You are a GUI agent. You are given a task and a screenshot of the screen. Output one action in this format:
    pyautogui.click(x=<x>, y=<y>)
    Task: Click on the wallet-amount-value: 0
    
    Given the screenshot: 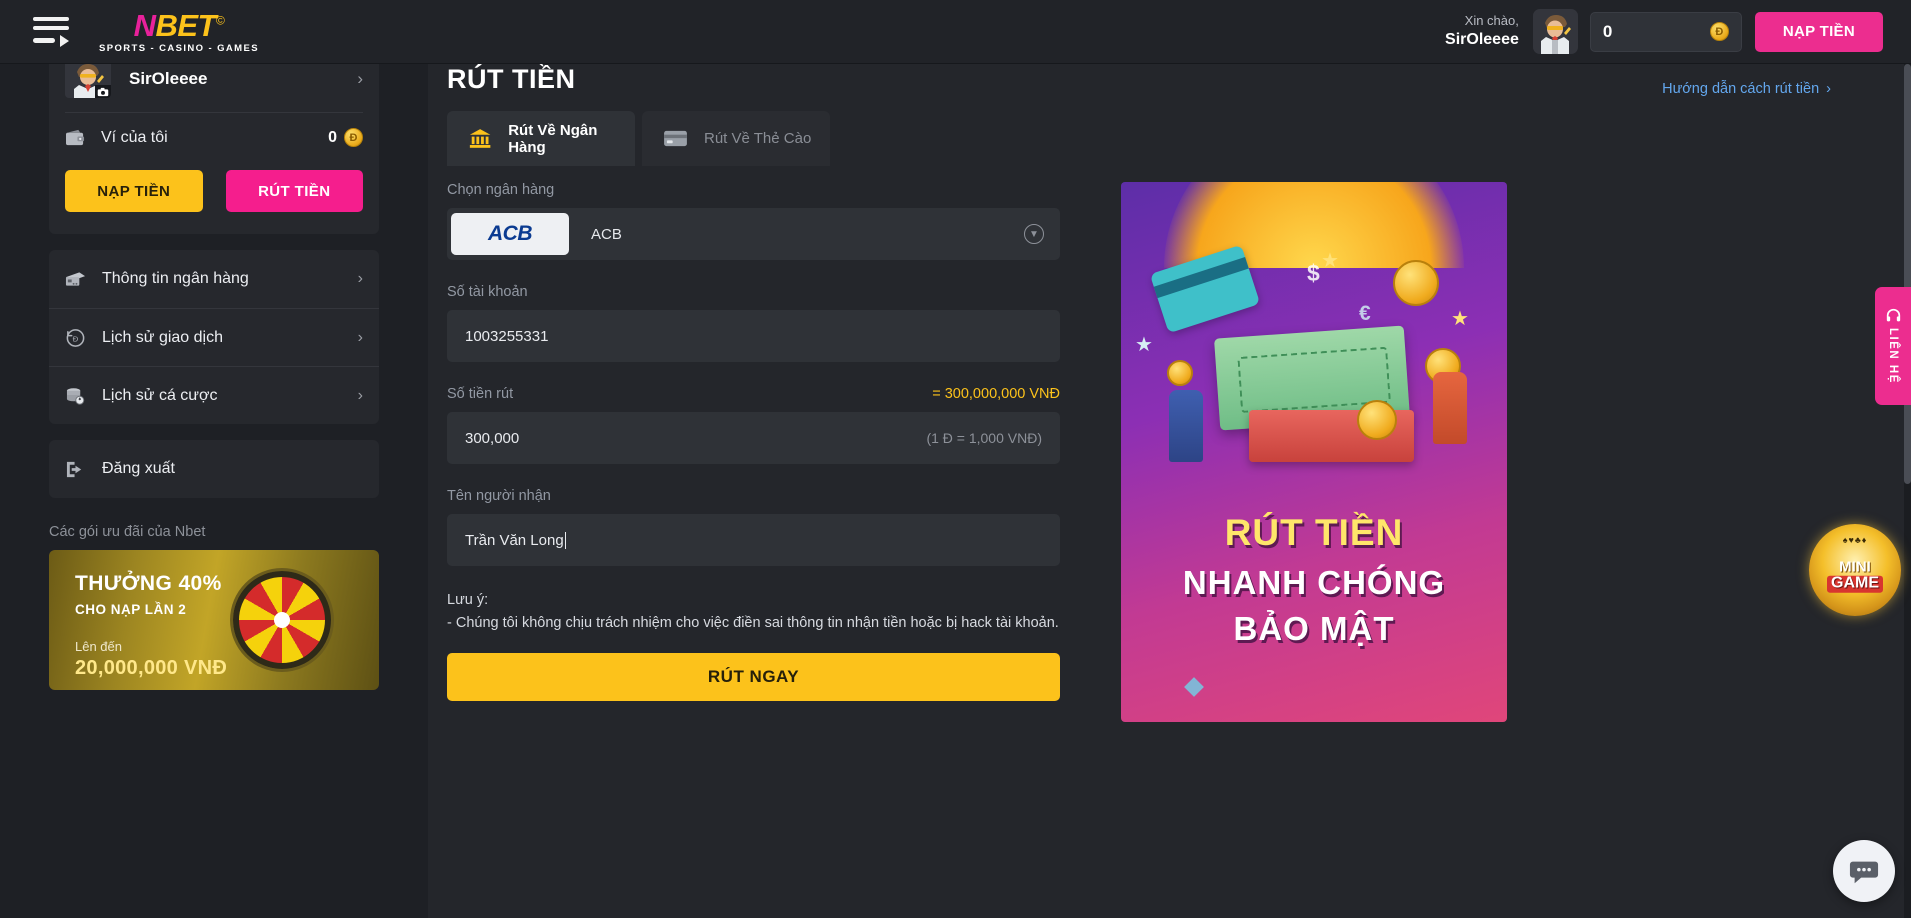 What is the action you would take?
    pyautogui.click(x=332, y=137)
    